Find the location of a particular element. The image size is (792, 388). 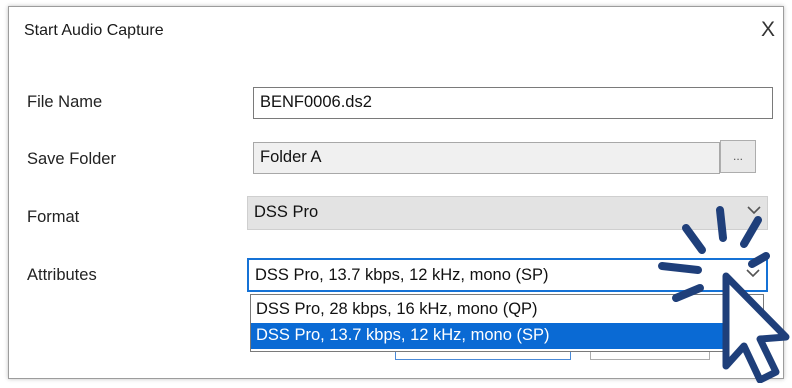

save-folder-label: Save Folder is located at coordinates (71, 159).